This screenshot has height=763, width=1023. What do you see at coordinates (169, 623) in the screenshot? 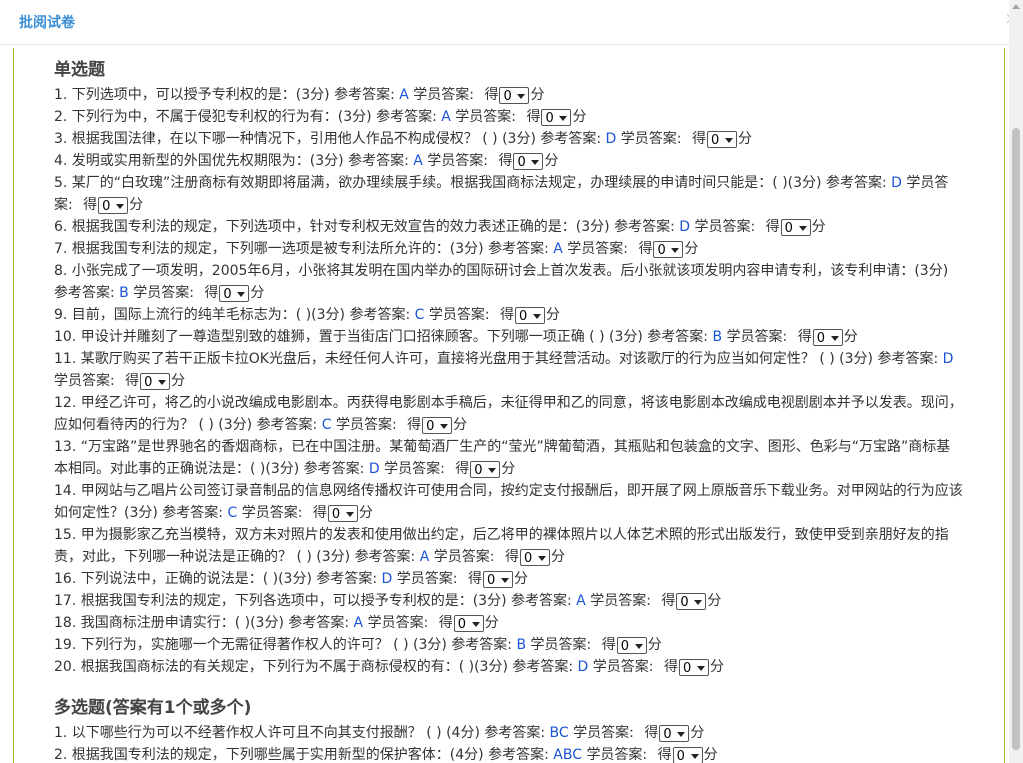
I see `question-text: 18. 我国商标注册申请实行：( )(3分)` at bounding box center [169, 623].